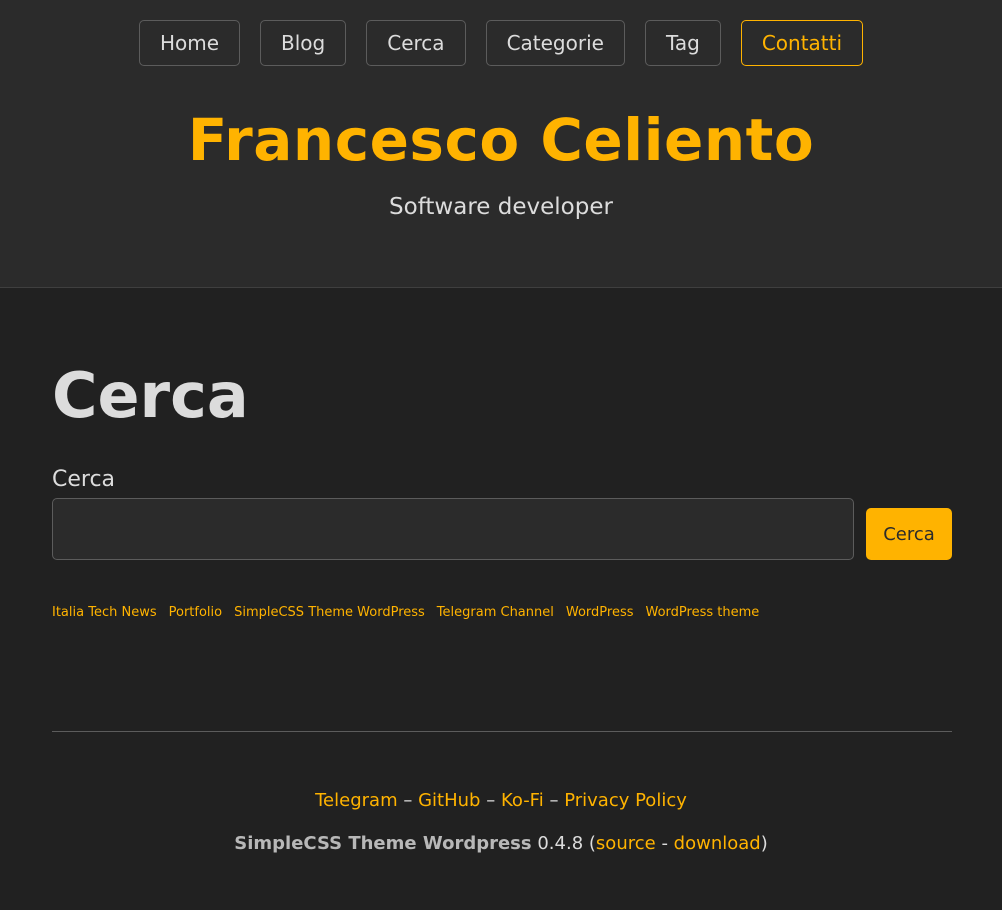  What do you see at coordinates (150, 395) in the screenshot?
I see `page-title: Cerca` at bounding box center [150, 395].